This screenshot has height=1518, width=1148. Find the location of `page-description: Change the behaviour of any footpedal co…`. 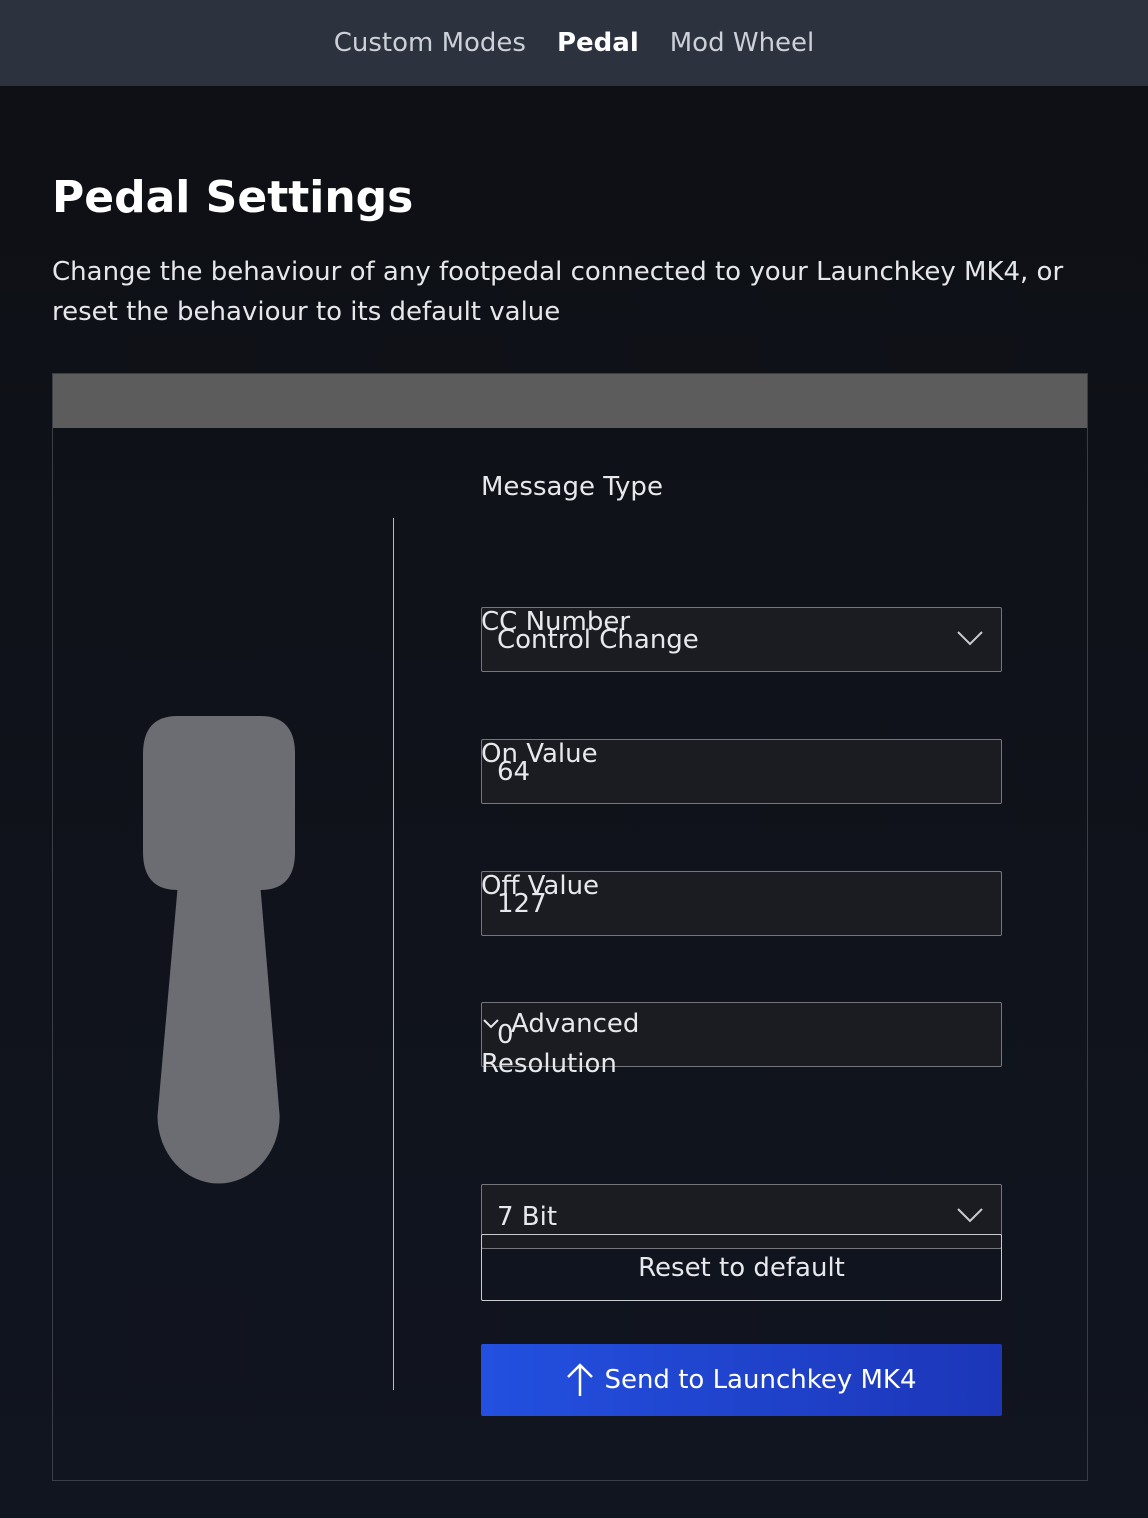

page-description: Change the behaviour of any footpedal co… is located at coordinates (558, 292).